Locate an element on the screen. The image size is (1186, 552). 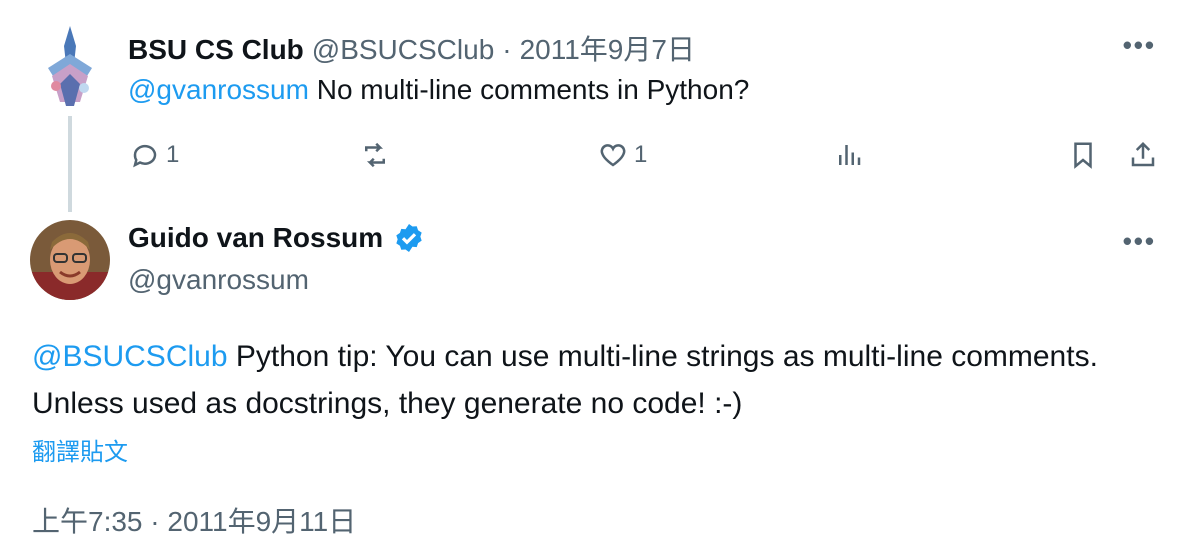
author-handle: @BSUCSClub is located at coordinates (403, 50).